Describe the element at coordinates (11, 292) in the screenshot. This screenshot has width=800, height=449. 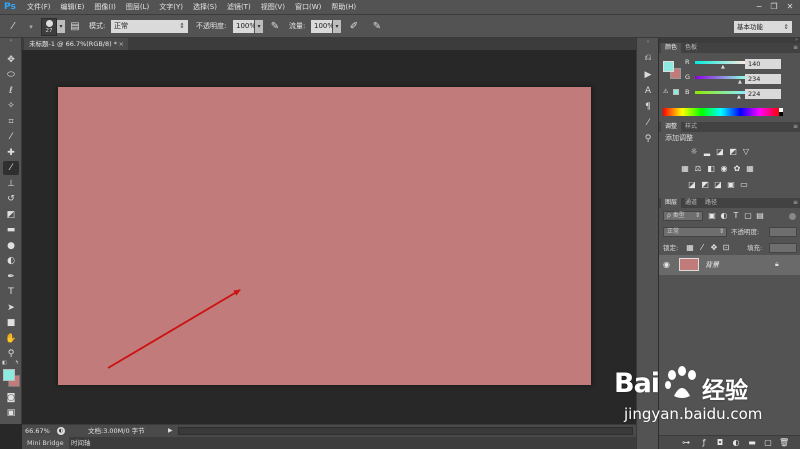
I see `type-tool-icon: T` at that location.